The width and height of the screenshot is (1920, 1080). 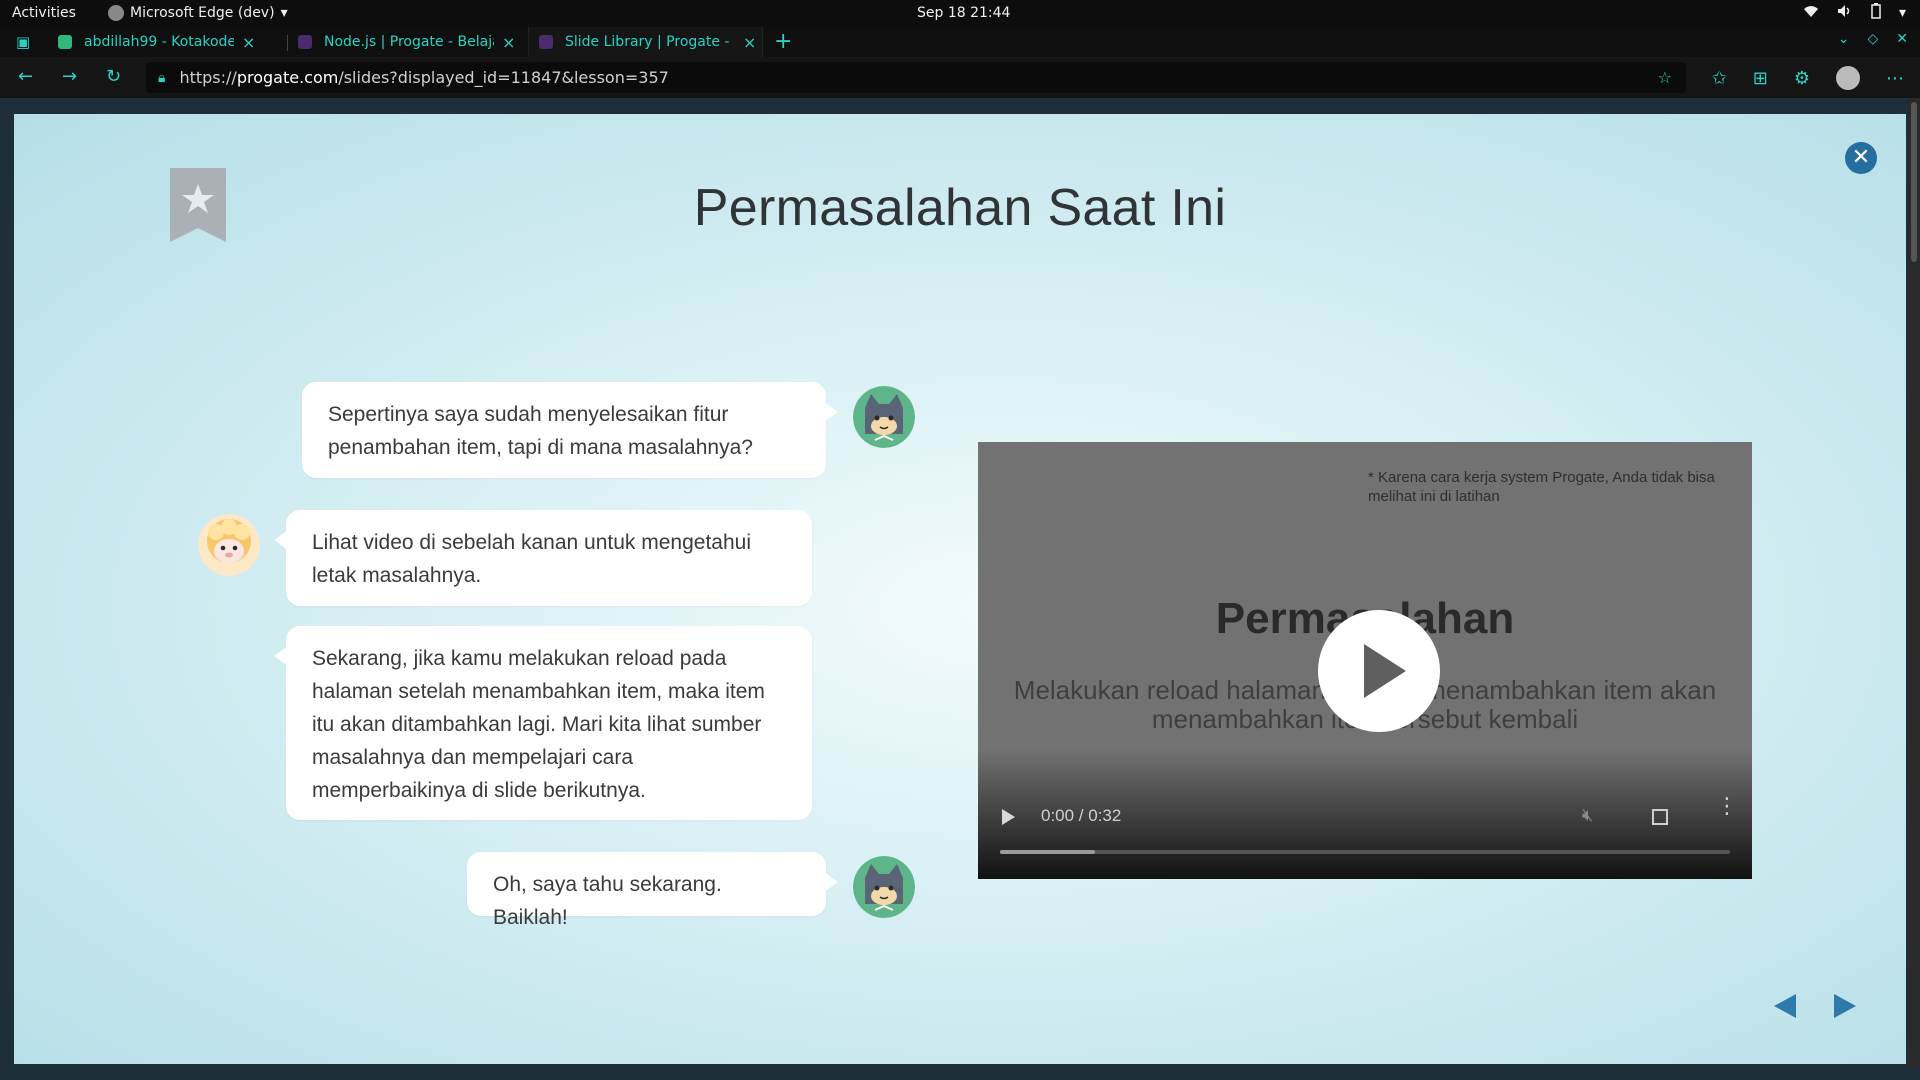 I want to click on video-controls: 0:00 / 0:32 🔇︎ ⋮, so click(x=1365, y=817).